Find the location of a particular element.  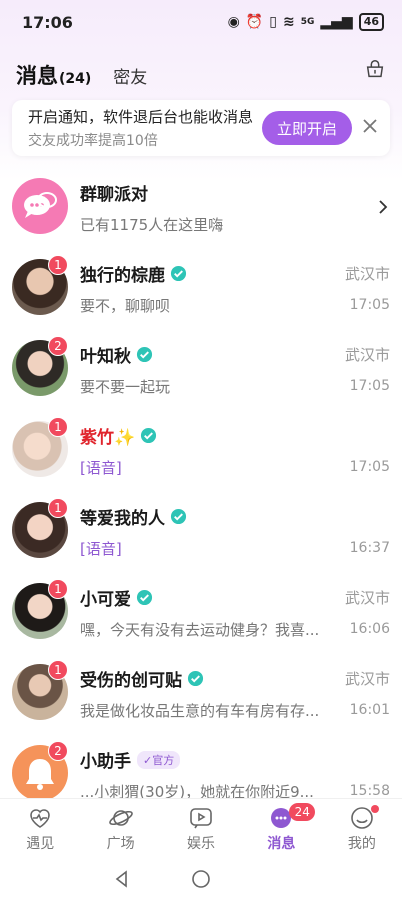

timestamp: 15:58 is located at coordinates (369, 791).